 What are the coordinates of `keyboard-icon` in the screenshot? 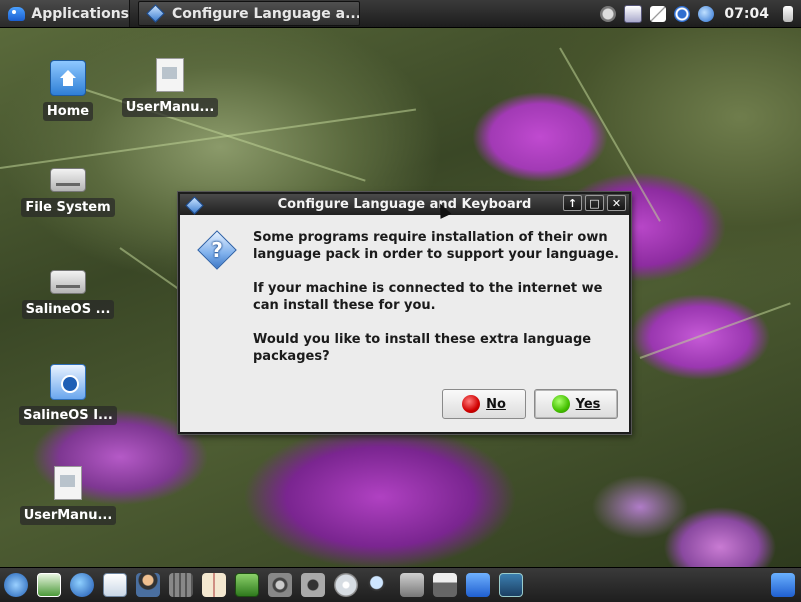 It's located at (633, 13).